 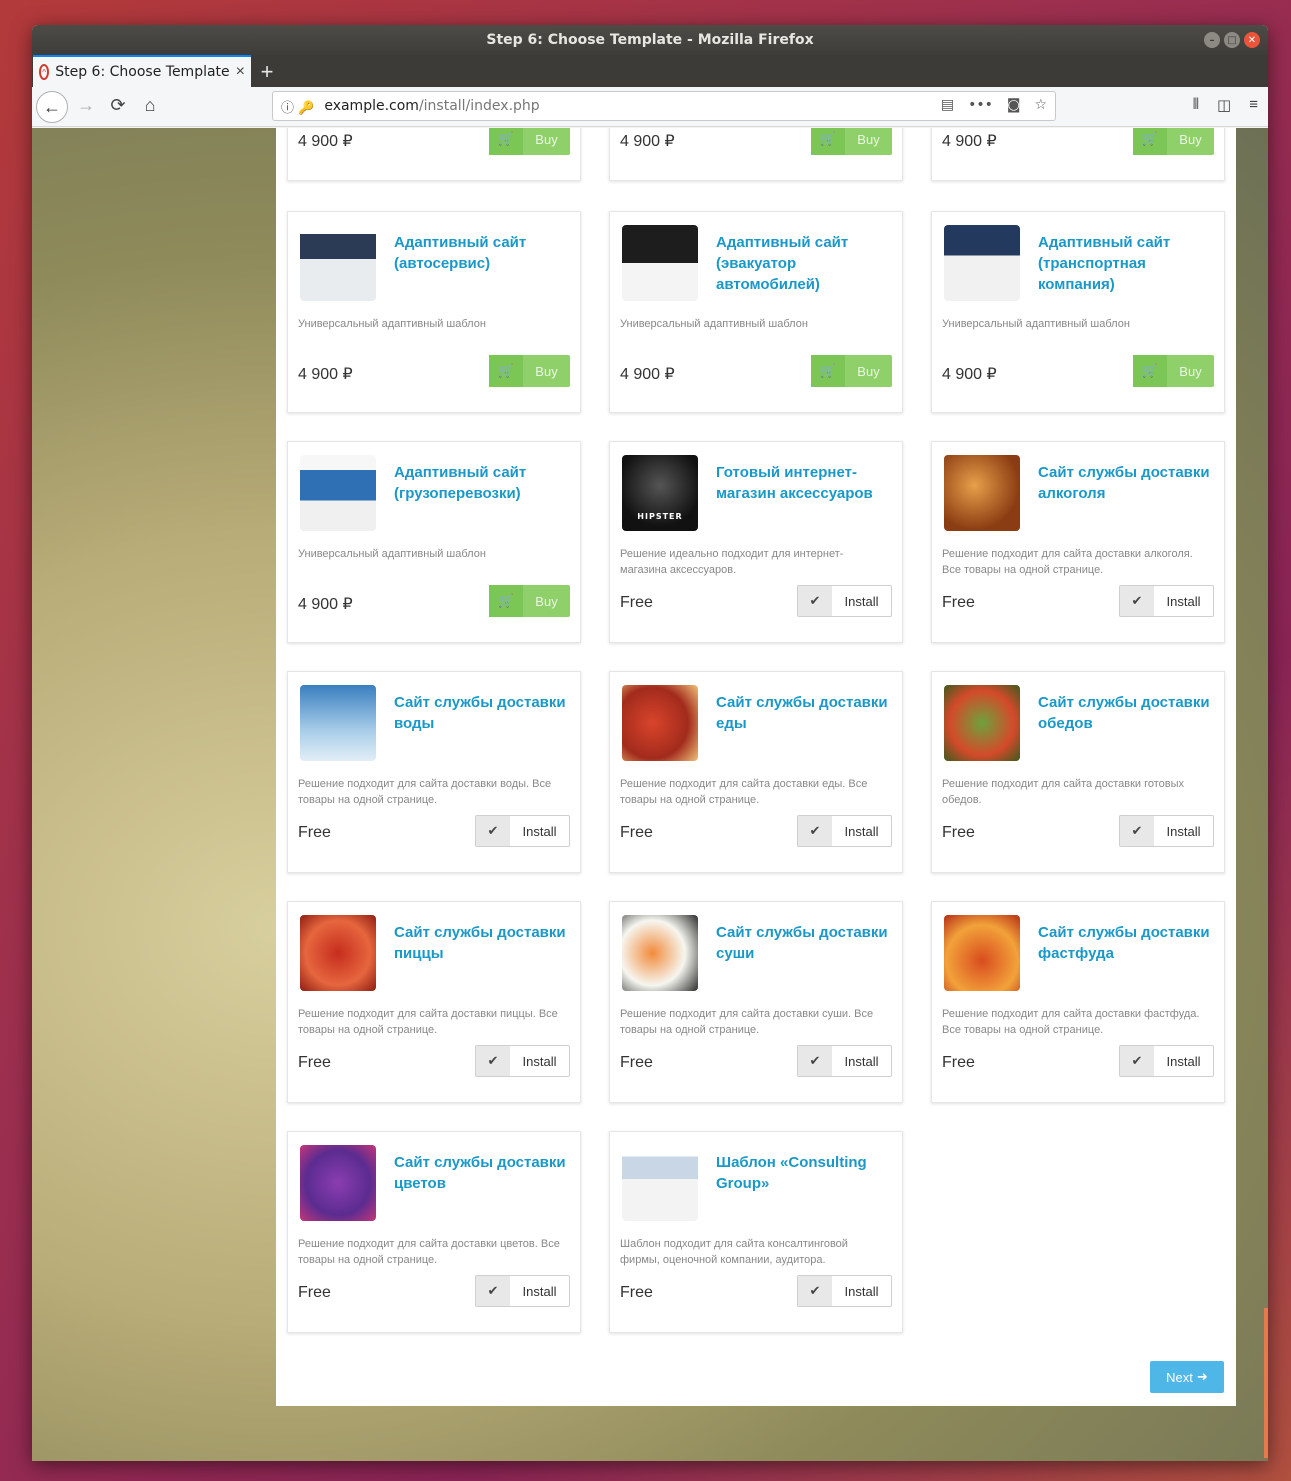 What do you see at coordinates (1187, 1377) in the screenshot?
I see `next-button: Next ➜` at bounding box center [1187, 1377].